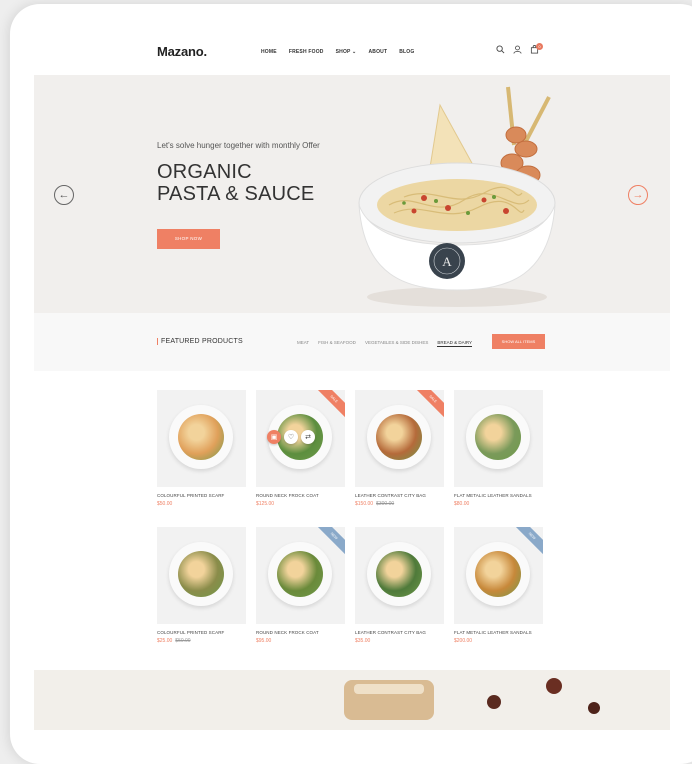 The width and height of the screenshot is (692, 764). I want to click on product-price-row: $35.00, so click(399, 641).